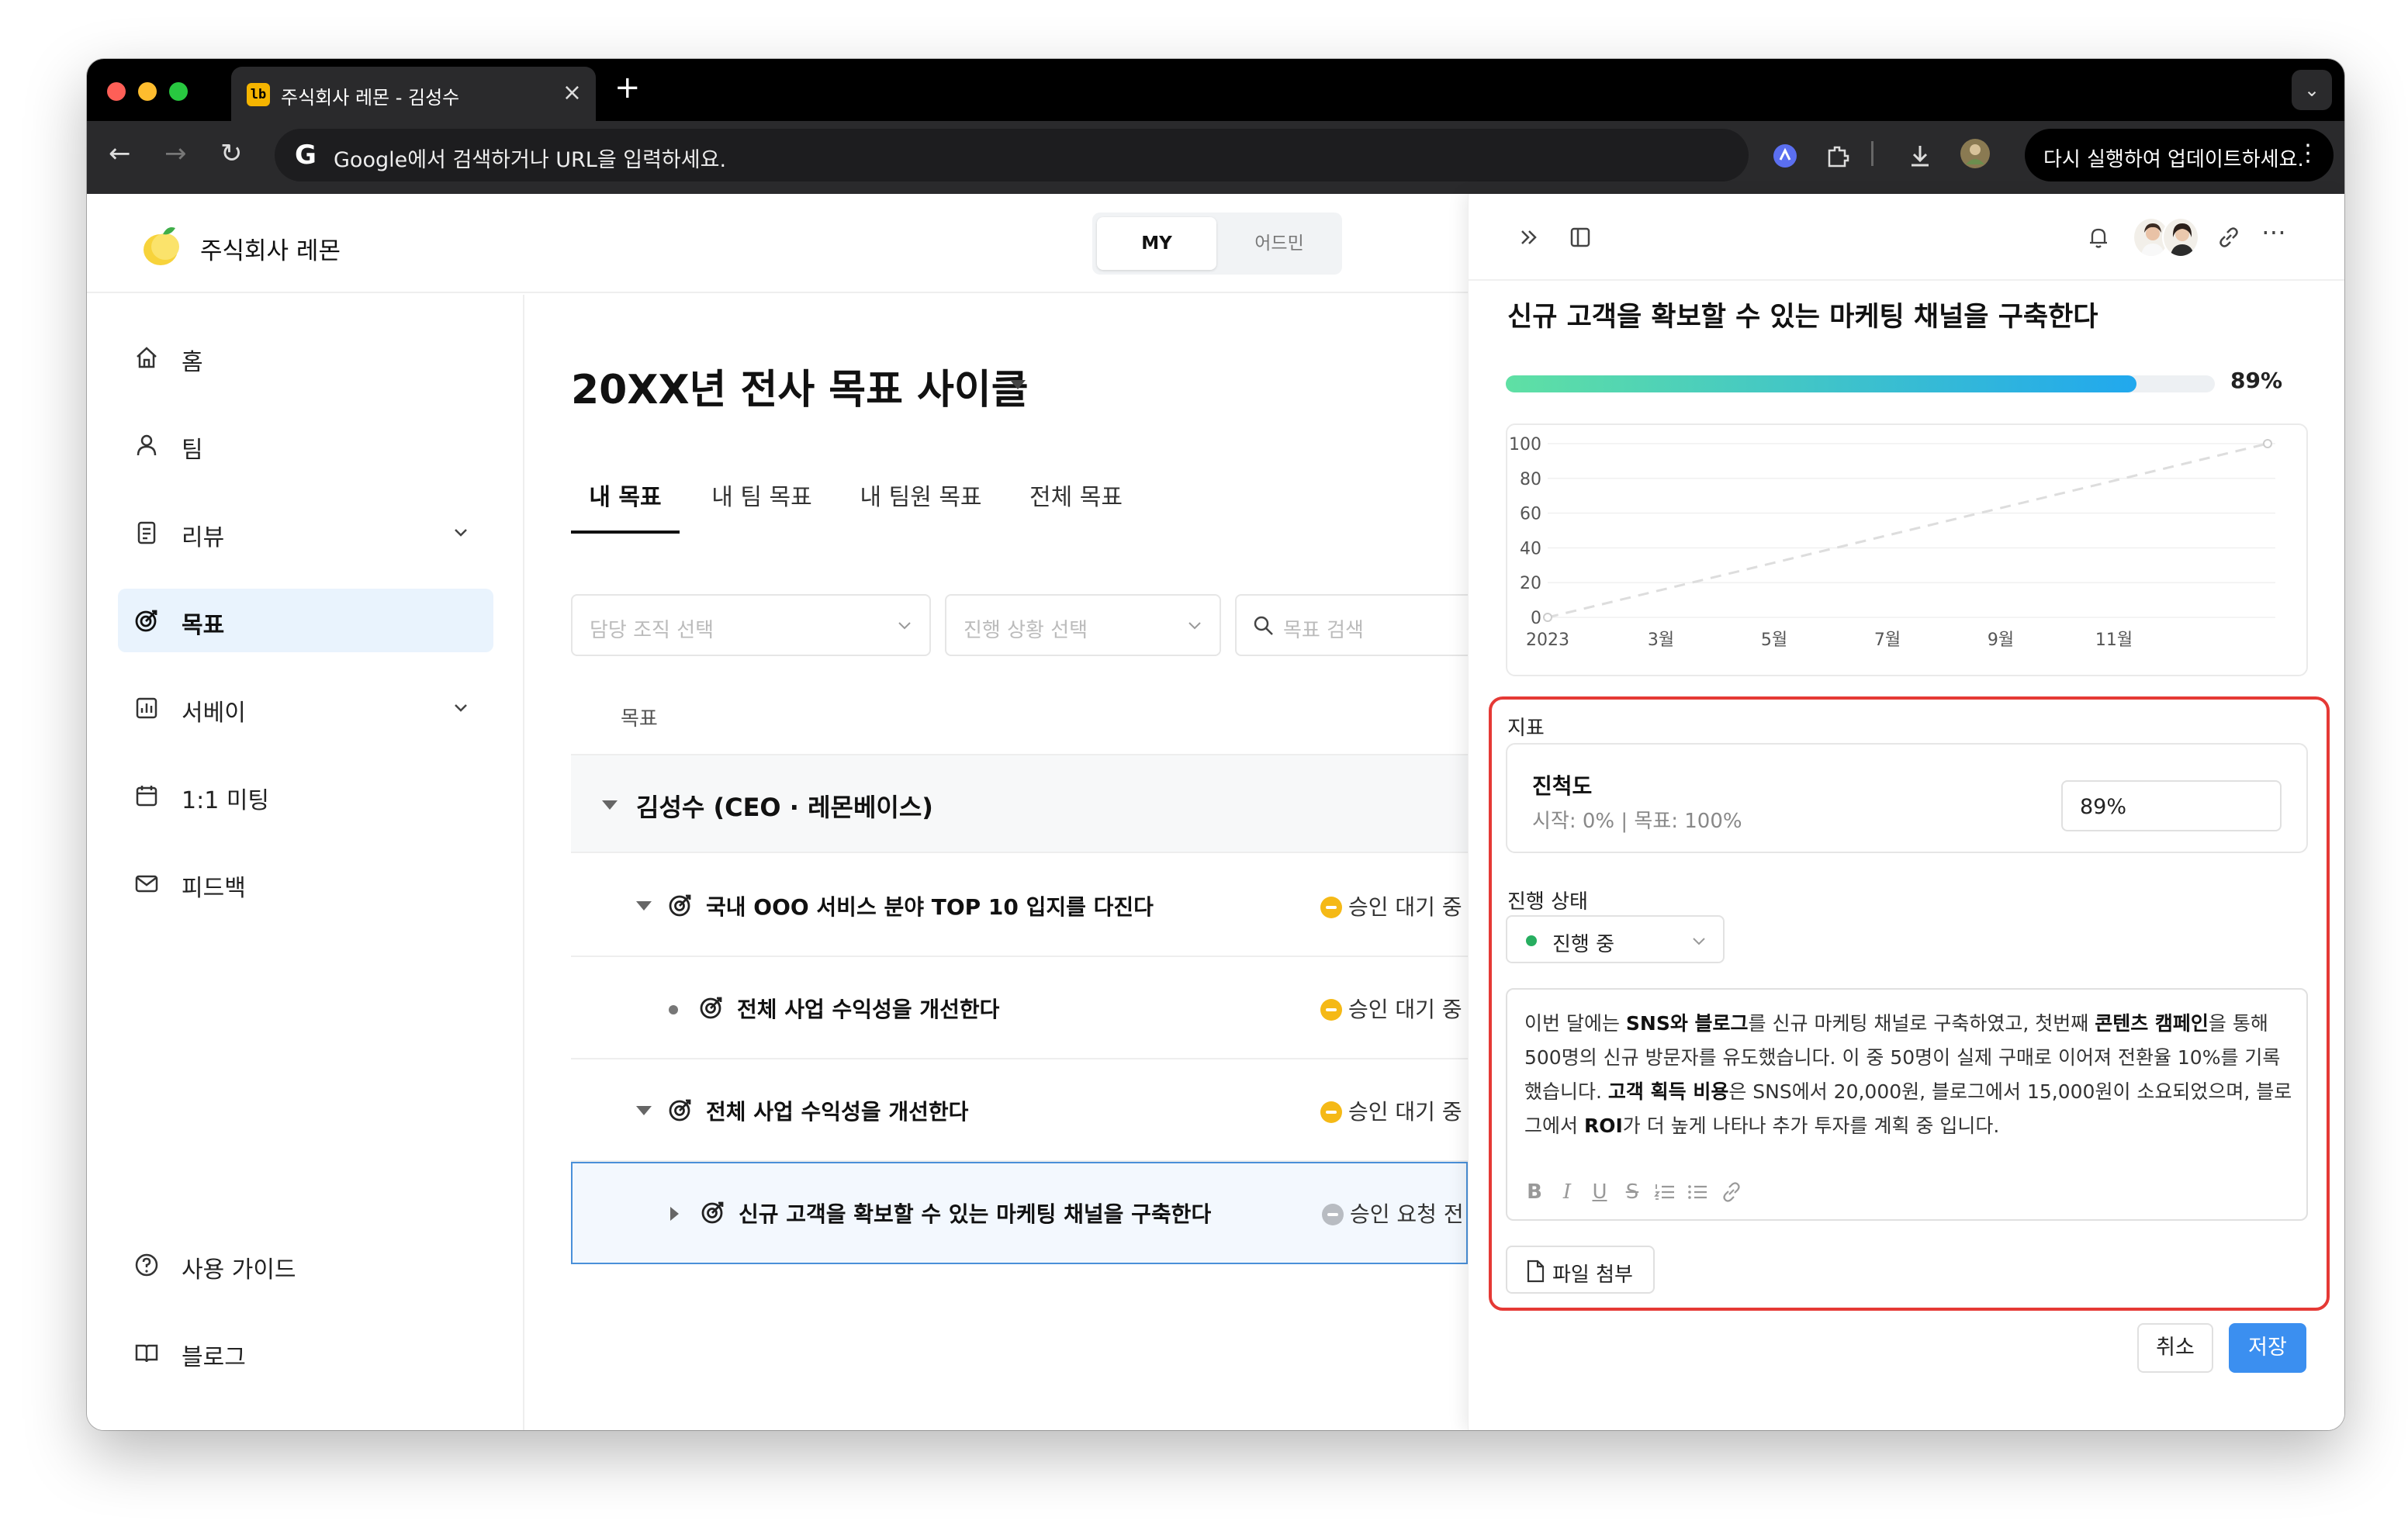  What do you see at coordinates (2152, 1023) in the screenshot?
I see `comment-text-segment: 콘텐츠 캠페인` at bounding box center [2152, 1023].